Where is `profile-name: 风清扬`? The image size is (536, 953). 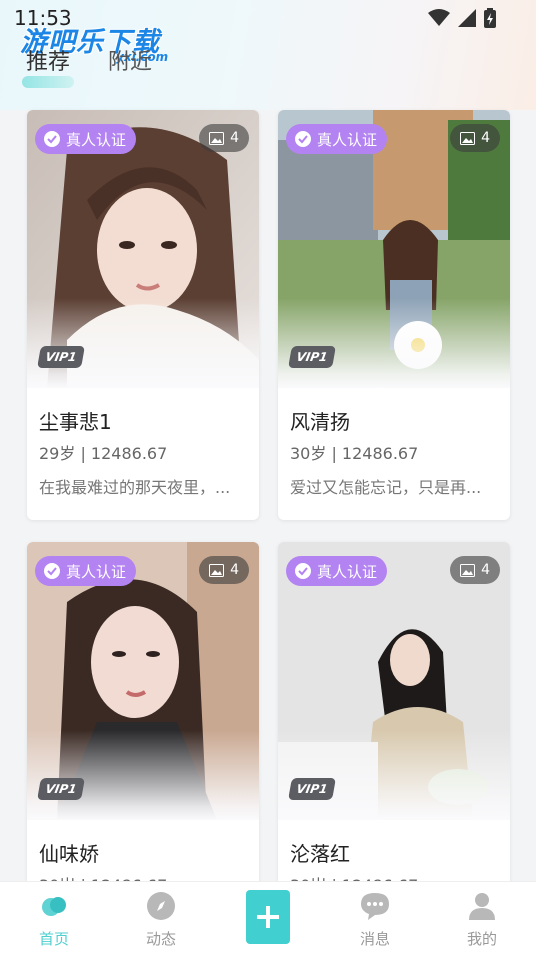
profile-name: 风清扬 is located at coordinates (320, 422).